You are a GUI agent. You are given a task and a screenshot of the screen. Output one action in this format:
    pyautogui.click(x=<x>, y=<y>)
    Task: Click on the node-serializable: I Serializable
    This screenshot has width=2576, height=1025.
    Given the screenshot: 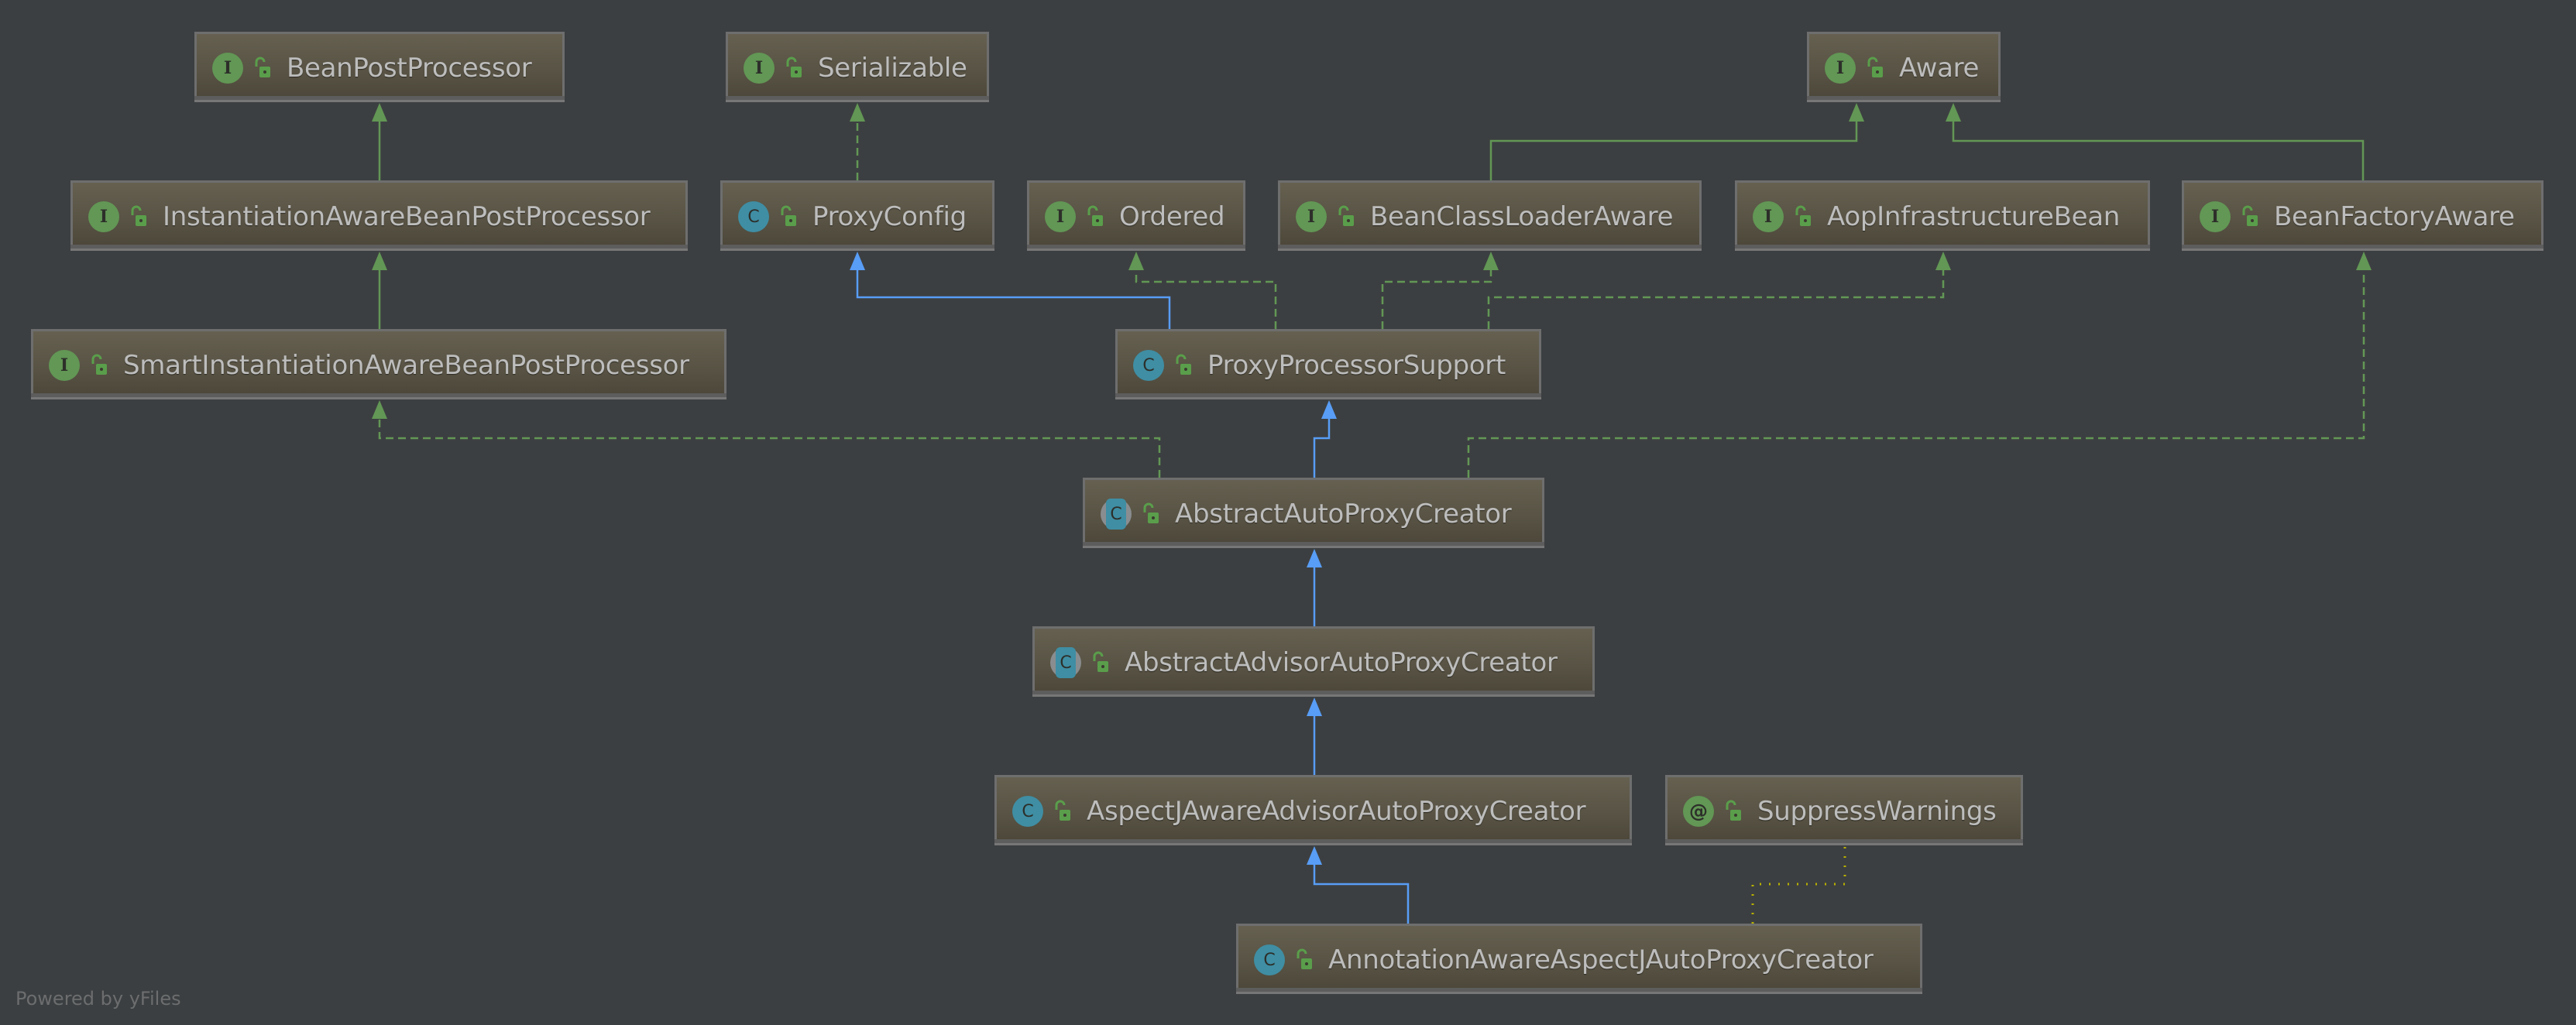 What is the action you would take?
    pyautogui.click(x=857, y=67)
    